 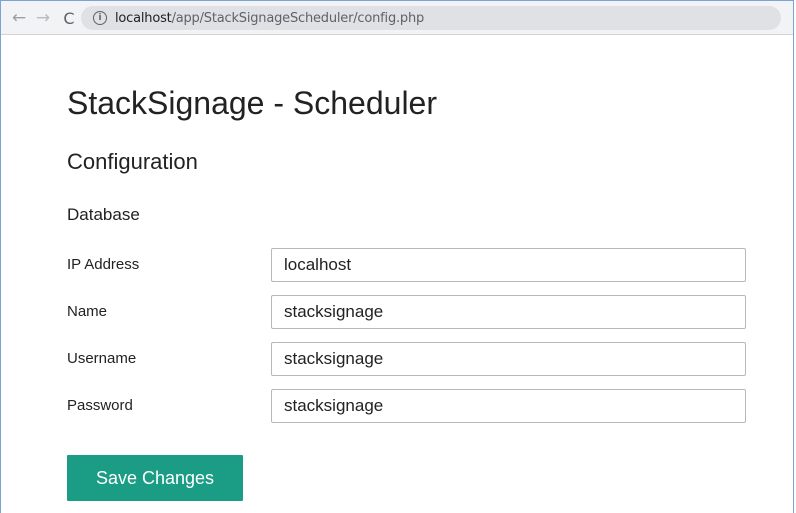 What do you see at coordinates (43, 18) in the screenshot?
I see `forward-arrow-icon: →` at bounding box center [43, 18].